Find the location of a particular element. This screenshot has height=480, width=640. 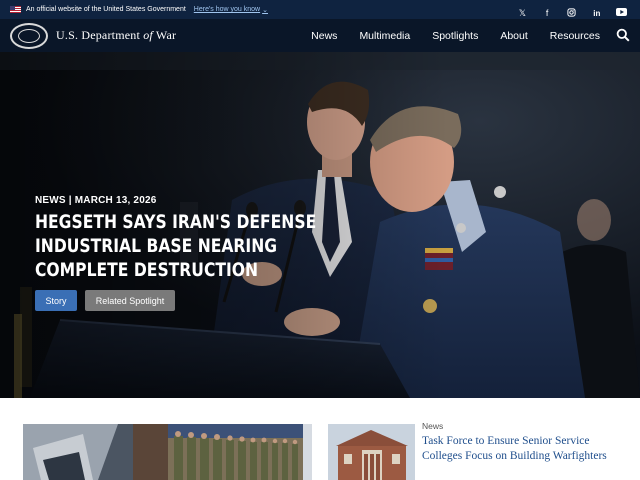

site-title-part-end: War is located at coordinates (164, 35).